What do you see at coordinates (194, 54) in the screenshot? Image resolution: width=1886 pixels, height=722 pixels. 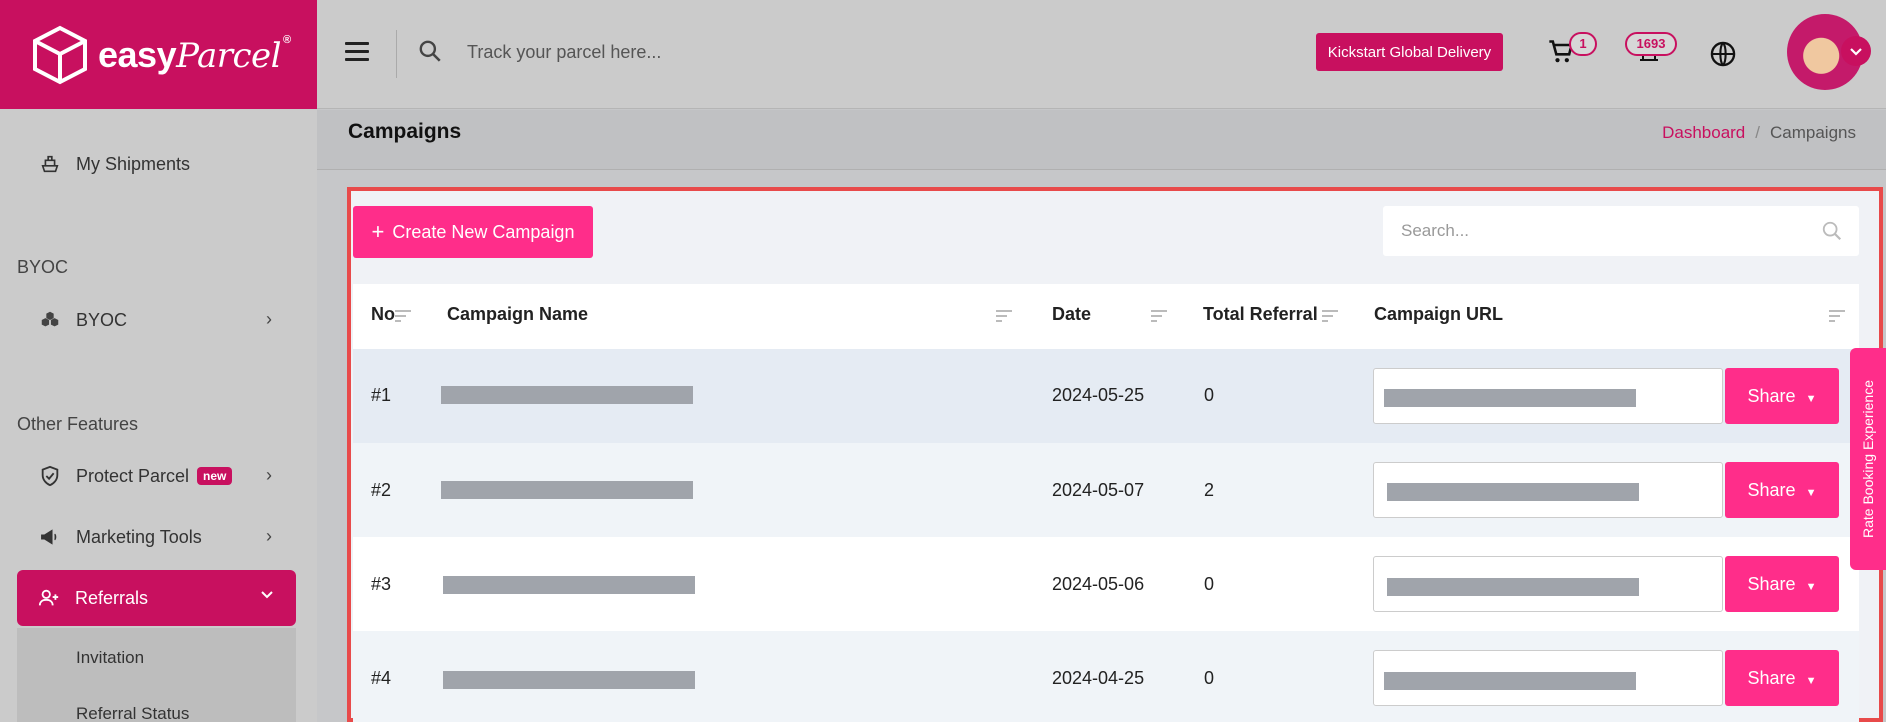 I see `brand-name: easyParcel ®` at bounding box center [194, 54].